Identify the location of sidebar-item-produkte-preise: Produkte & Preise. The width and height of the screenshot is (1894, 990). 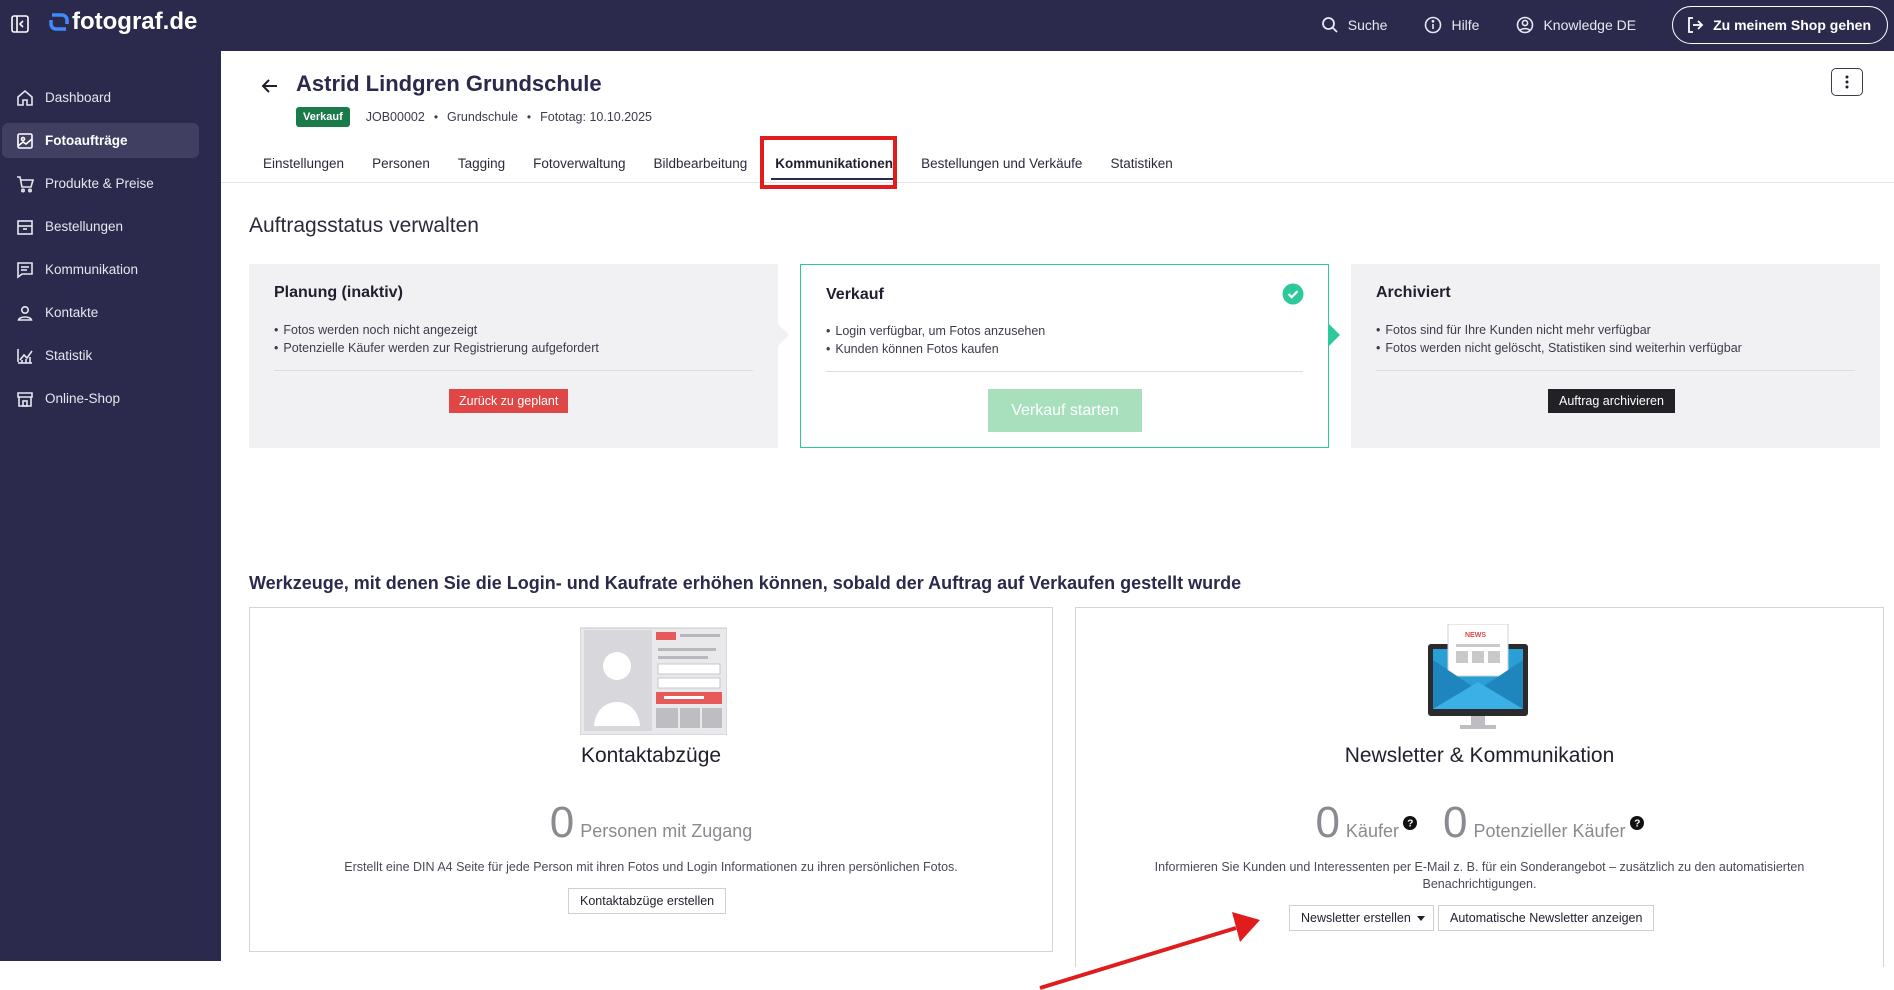
(100, 183).